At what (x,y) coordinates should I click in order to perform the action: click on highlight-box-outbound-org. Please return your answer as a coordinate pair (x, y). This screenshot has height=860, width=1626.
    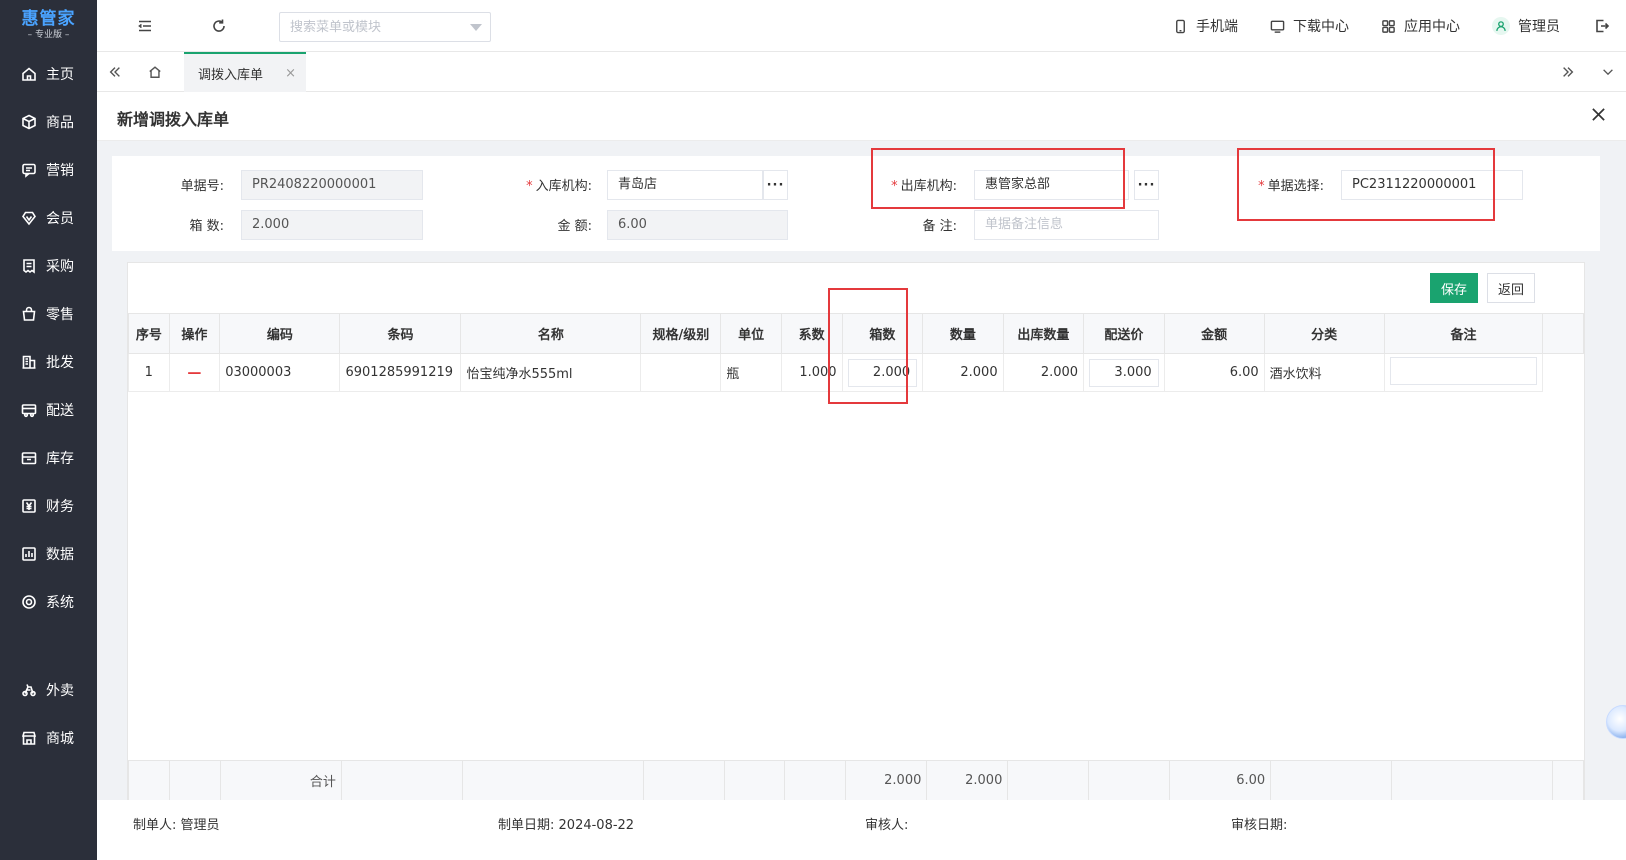
    Looking at the image, I should click on (998, 178).